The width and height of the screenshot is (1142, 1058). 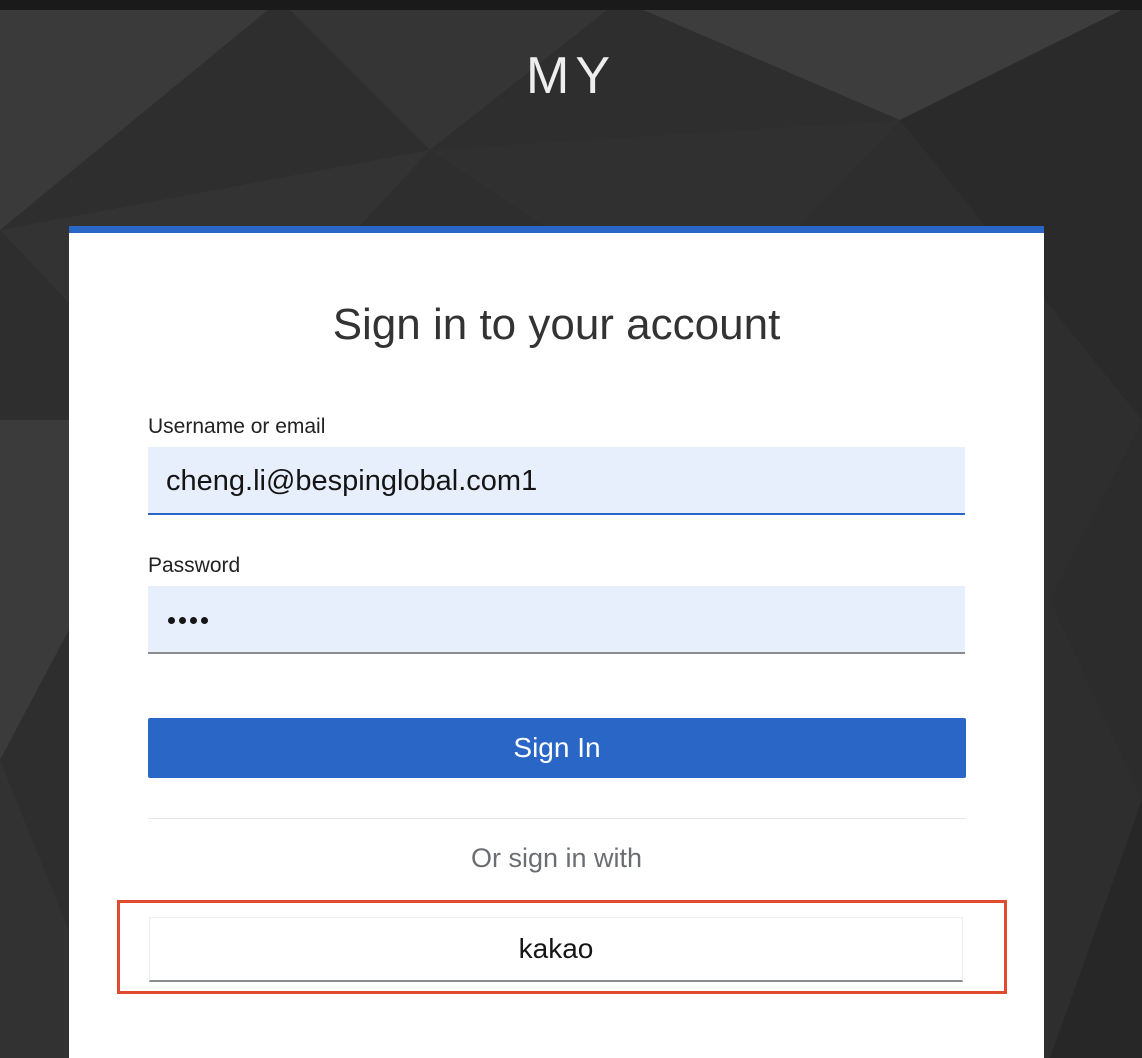 I want to click on sign-in-button: Sign In, so click(x=557, y=748).